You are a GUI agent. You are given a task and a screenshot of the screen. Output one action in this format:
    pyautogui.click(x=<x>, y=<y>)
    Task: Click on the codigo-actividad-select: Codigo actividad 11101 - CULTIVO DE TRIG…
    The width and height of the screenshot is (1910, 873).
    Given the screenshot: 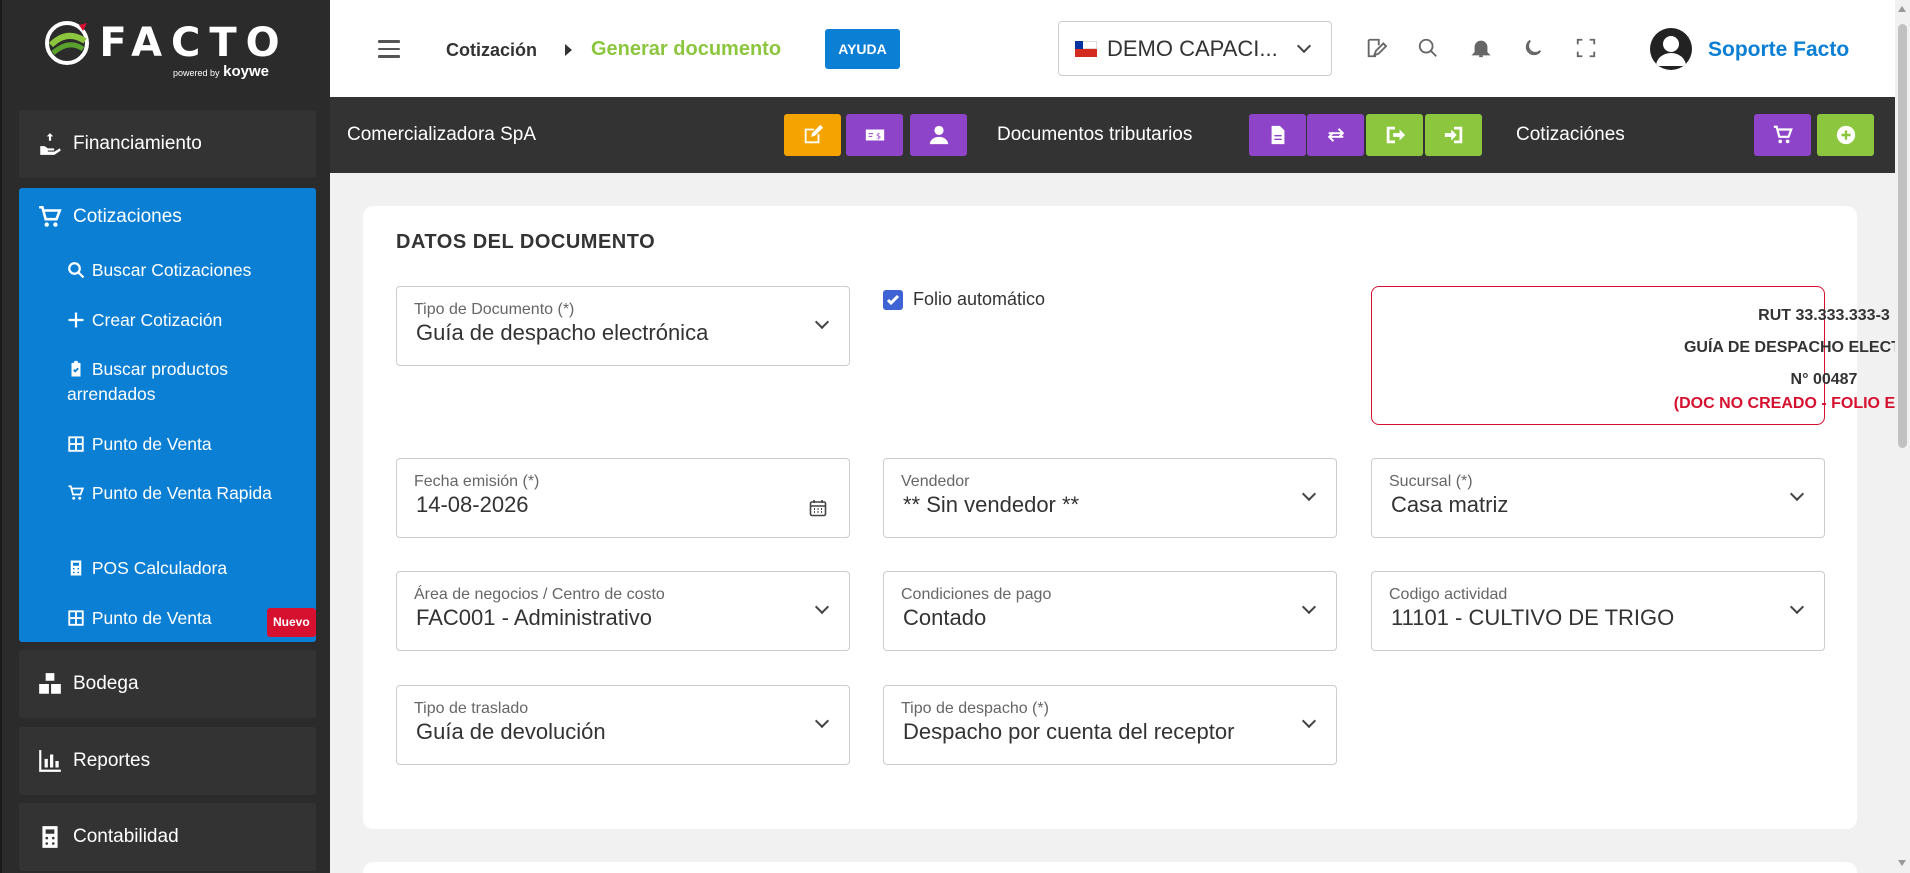 What is the action you would take?
    pyautogui.click(x=1598, y=611)
    